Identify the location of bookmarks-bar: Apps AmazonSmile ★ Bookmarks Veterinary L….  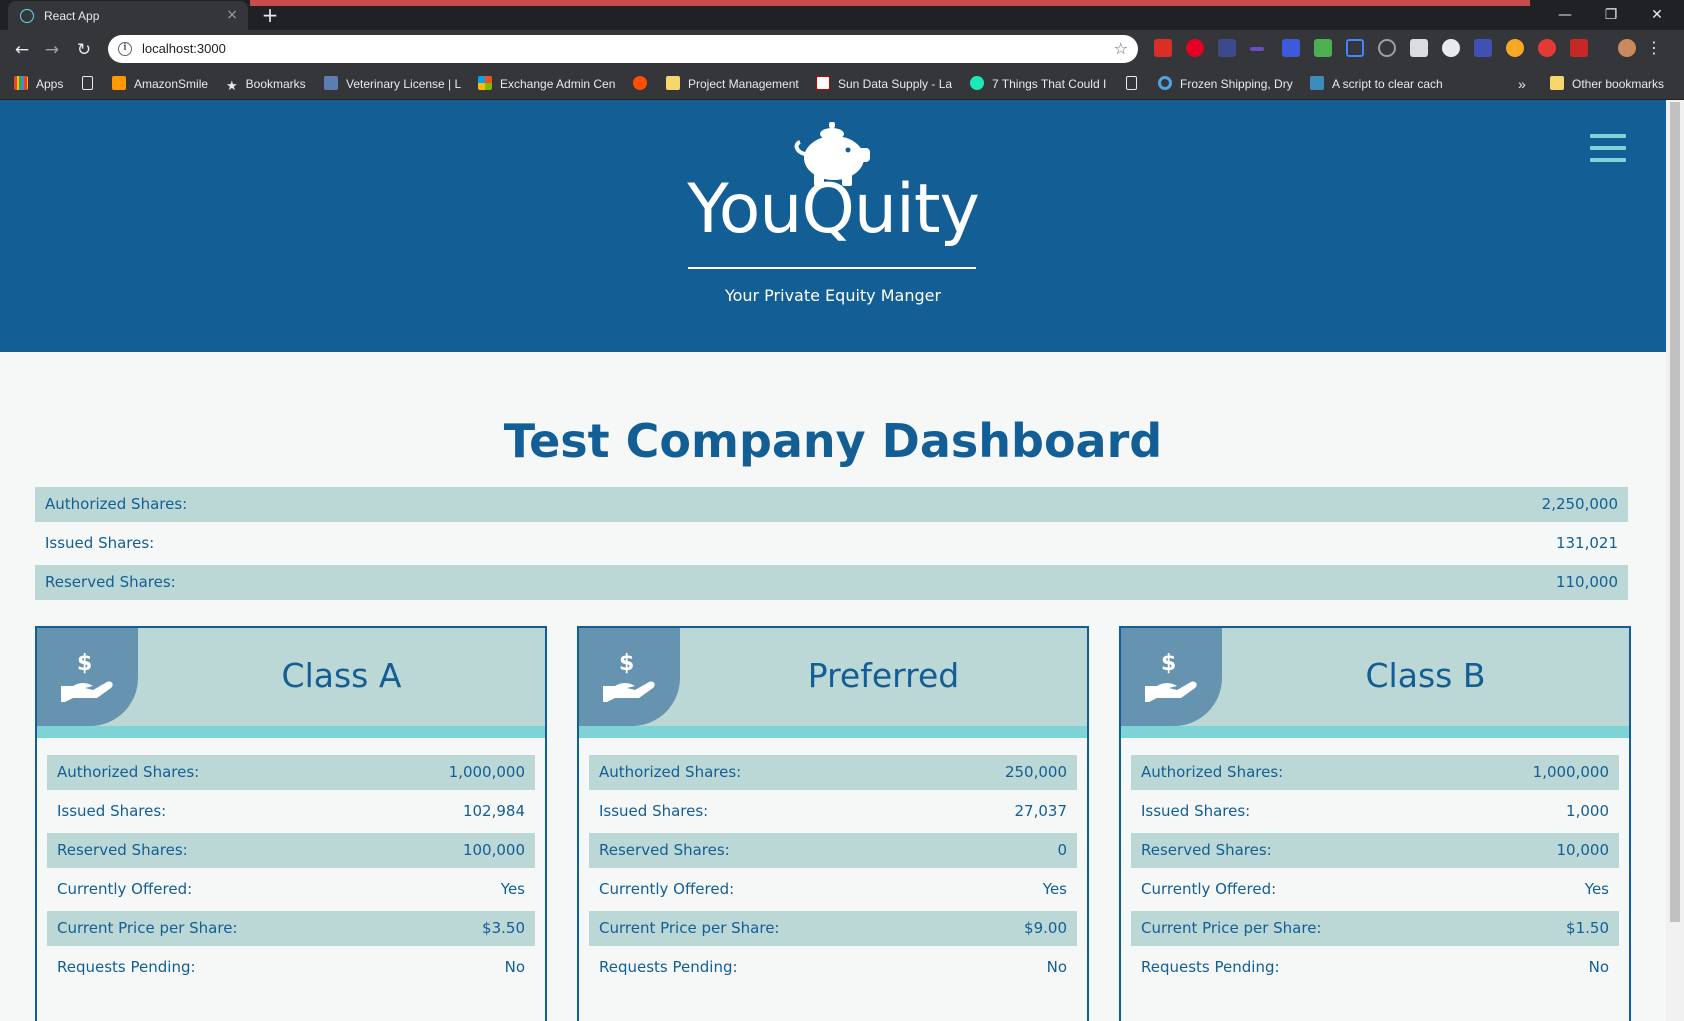
(842, 84).